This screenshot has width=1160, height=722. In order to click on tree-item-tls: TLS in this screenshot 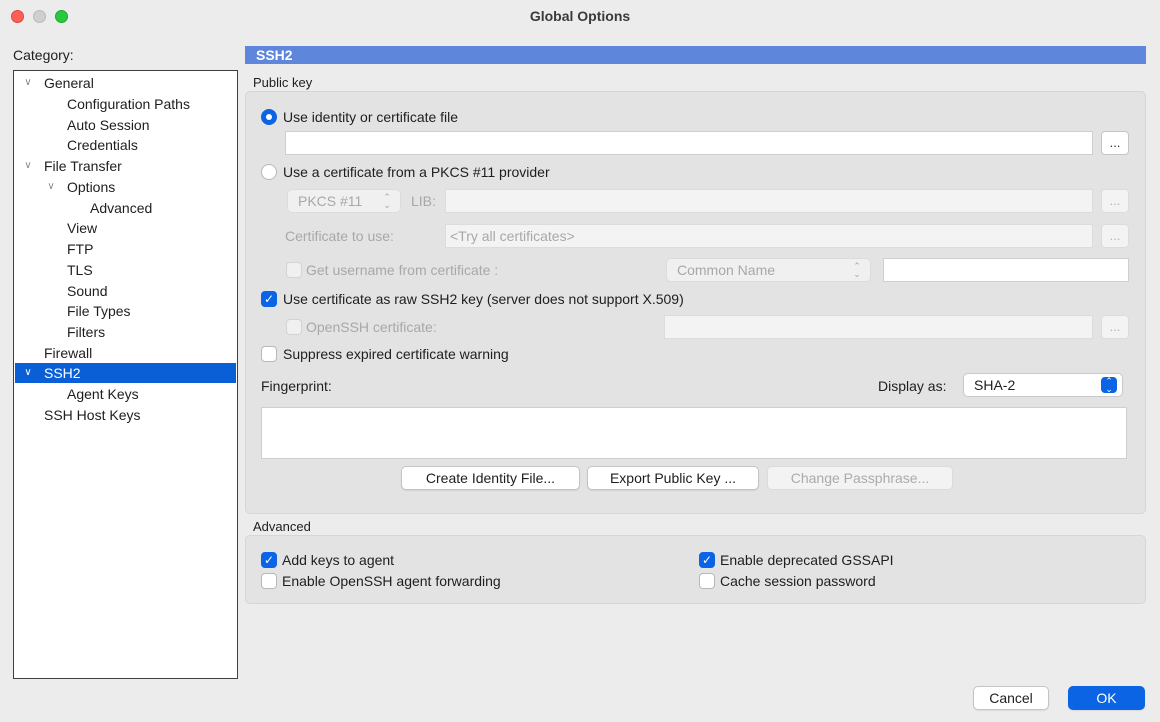, I will do `click(125, 270)`.